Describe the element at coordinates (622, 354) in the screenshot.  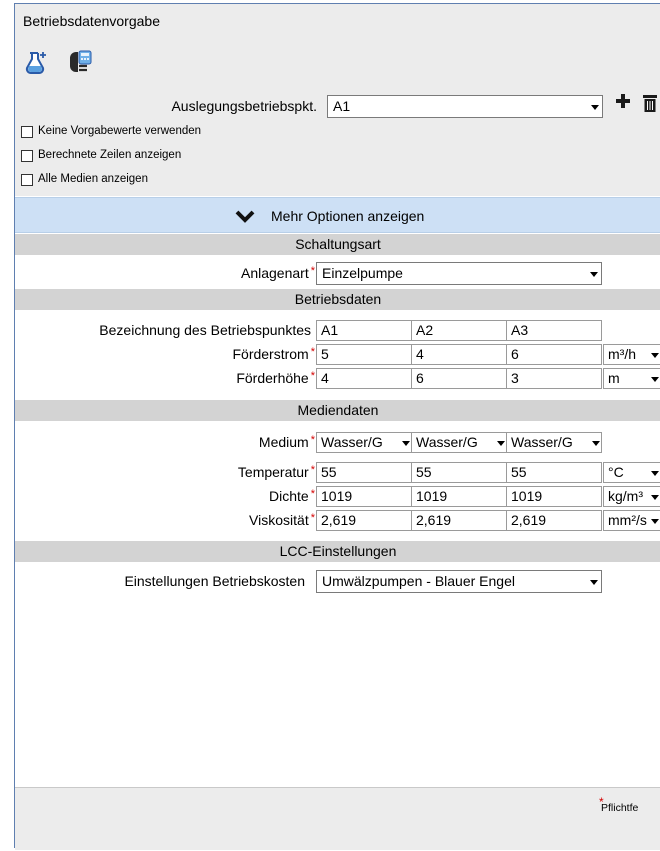
I see `unit-value: m³/h` at that location.